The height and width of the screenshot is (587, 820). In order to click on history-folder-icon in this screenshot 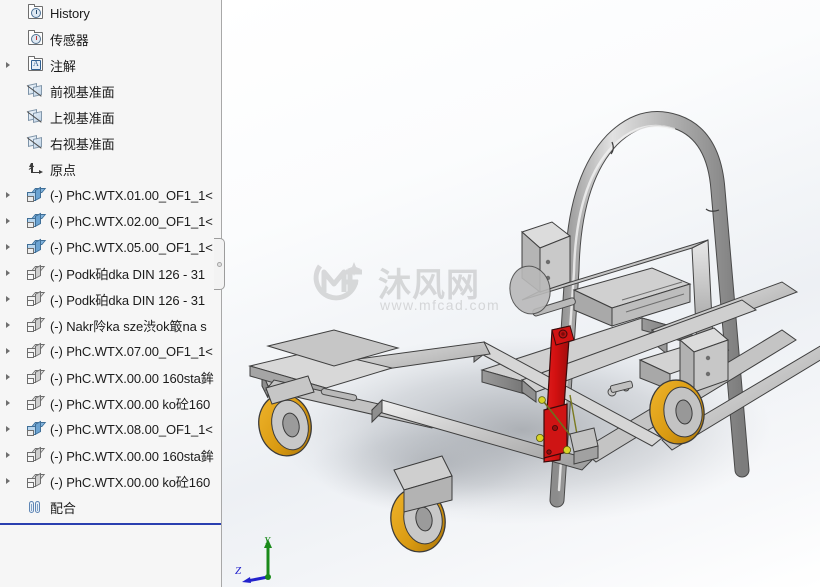, I will do `click(36, 13)`.